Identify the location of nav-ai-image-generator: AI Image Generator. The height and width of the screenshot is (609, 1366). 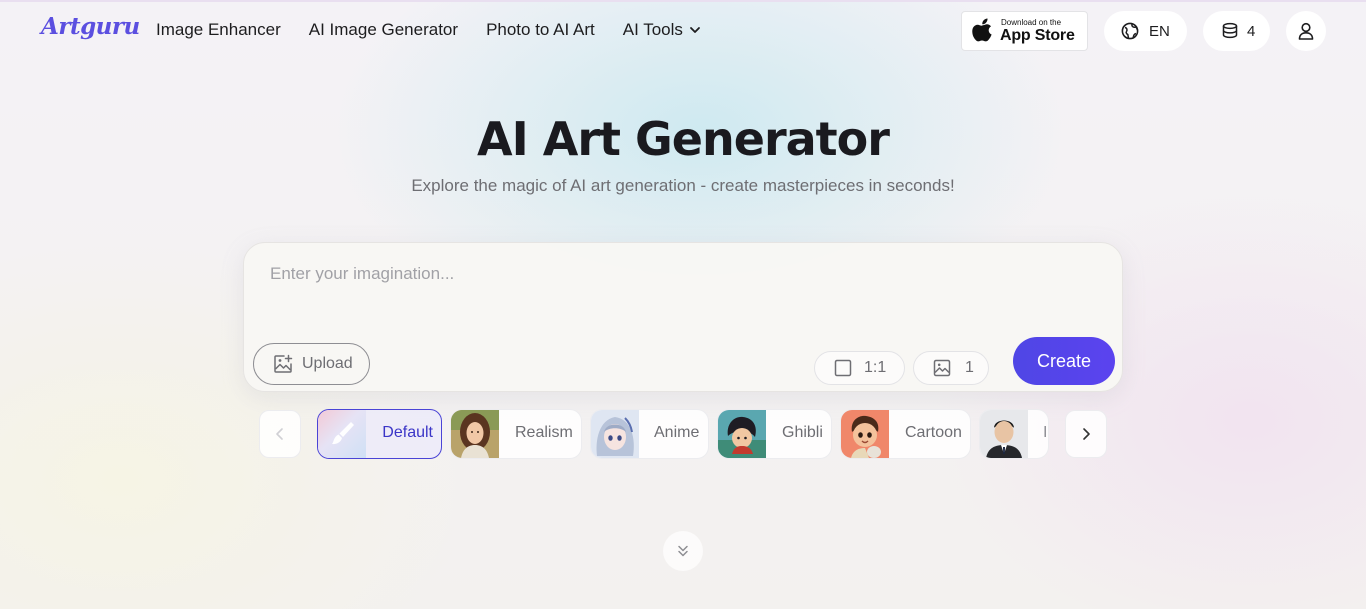
(383, 30).